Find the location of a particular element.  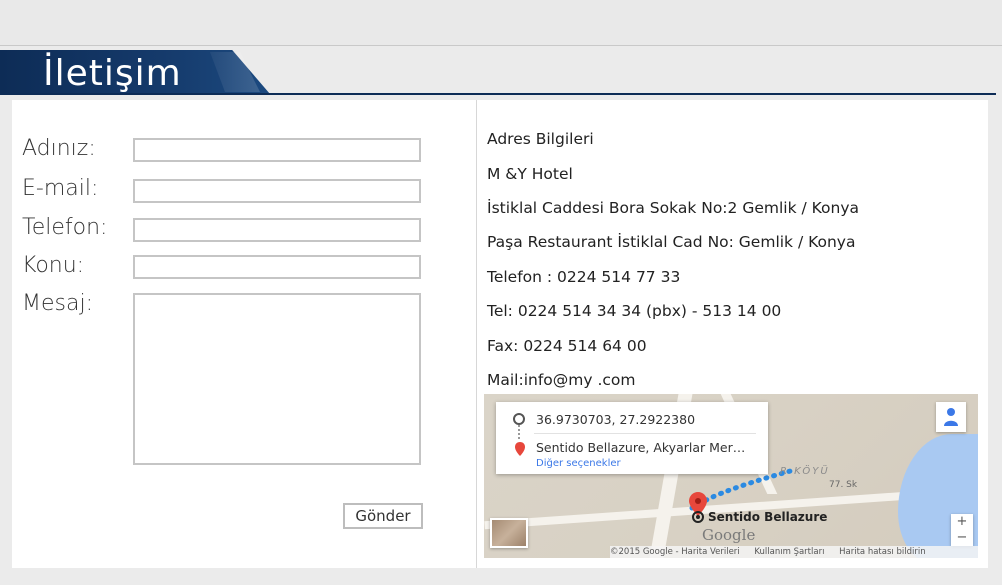

email-label: E-mail: is located at coordinates (60, 188).